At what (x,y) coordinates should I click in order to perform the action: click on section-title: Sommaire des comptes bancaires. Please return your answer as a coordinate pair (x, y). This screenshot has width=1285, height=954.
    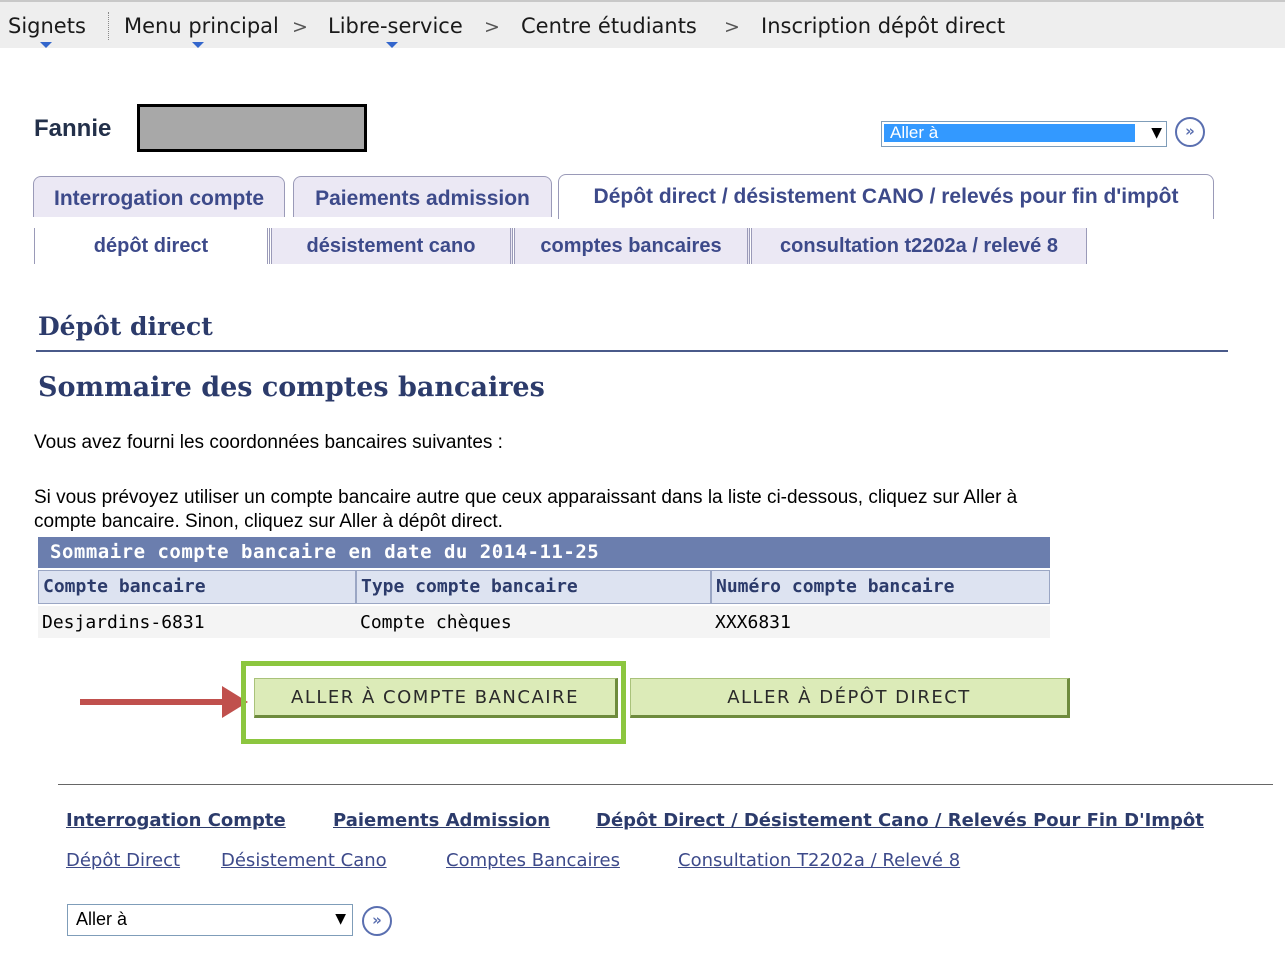
    Looking at the image, I should click on (291, 387).